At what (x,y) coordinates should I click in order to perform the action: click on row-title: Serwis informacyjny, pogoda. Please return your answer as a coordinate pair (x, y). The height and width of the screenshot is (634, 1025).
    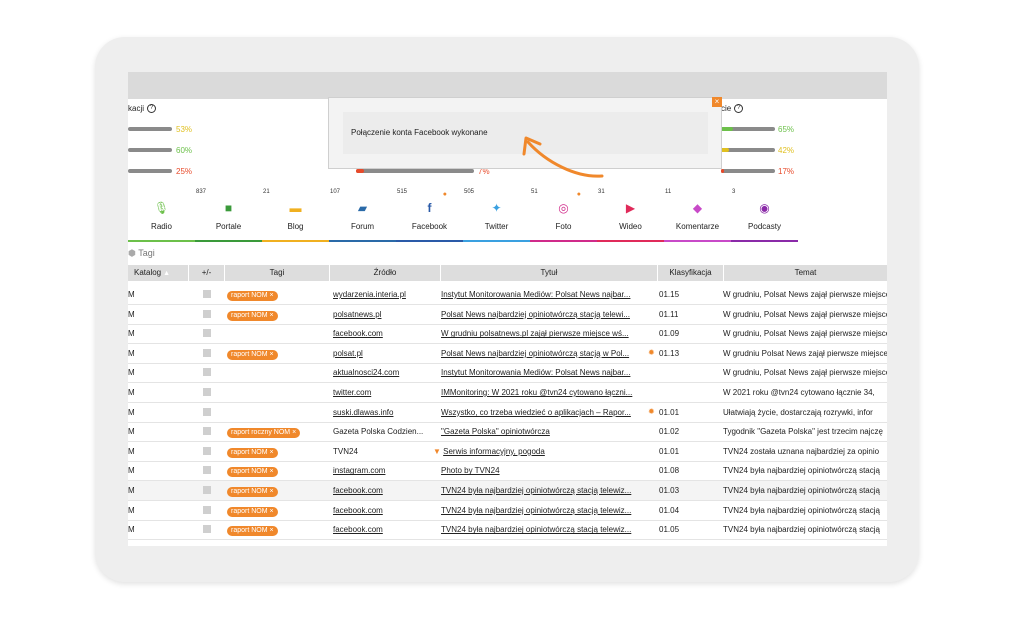
    Looking at the image, I should click on (494, 451).